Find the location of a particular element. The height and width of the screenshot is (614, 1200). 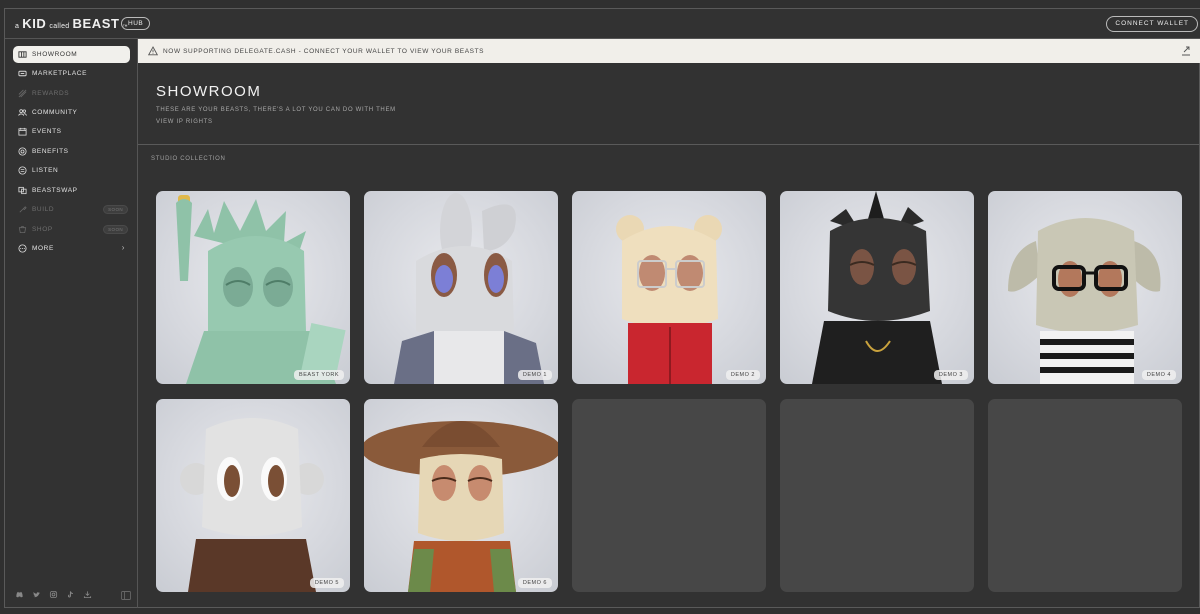

sidebar-item-label: LISTEN is located at coordinates (45, 170).